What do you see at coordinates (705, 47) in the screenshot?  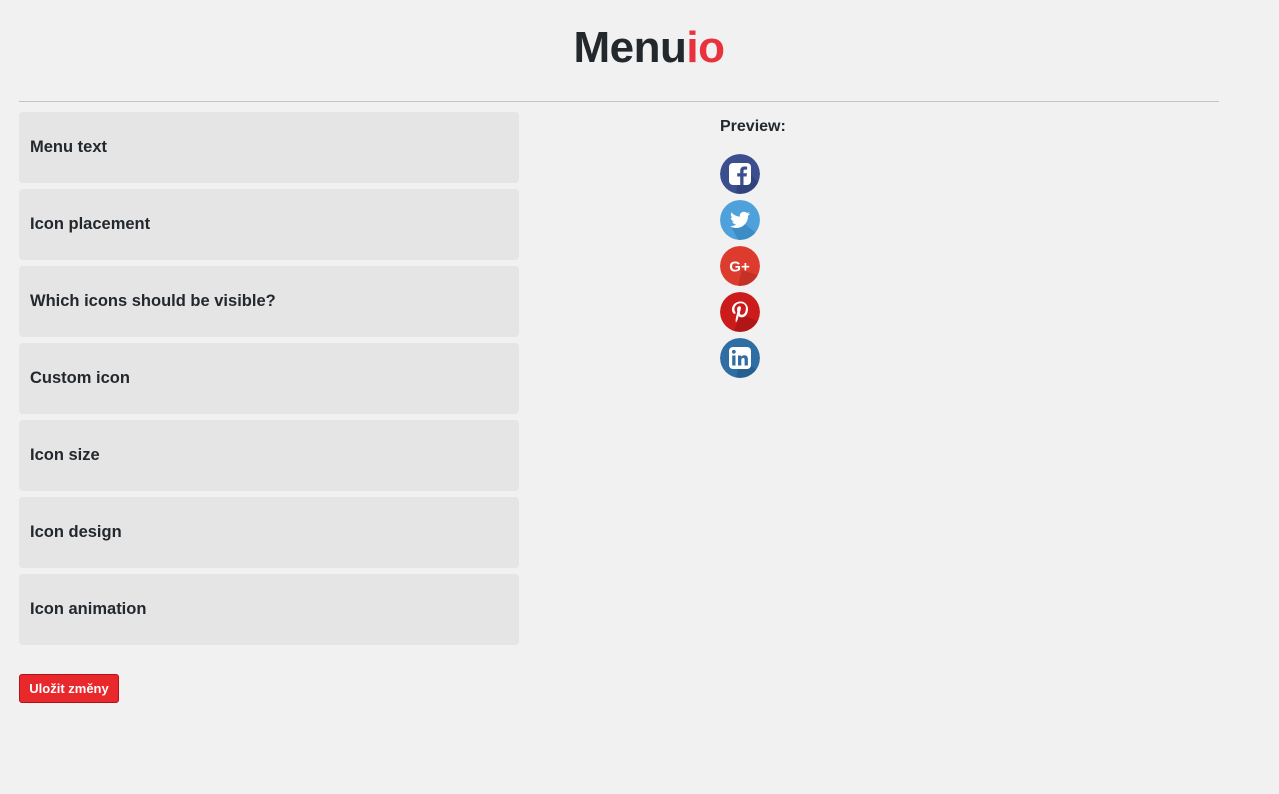 I see `logo-accent: io` at bounding box center [705, 47].